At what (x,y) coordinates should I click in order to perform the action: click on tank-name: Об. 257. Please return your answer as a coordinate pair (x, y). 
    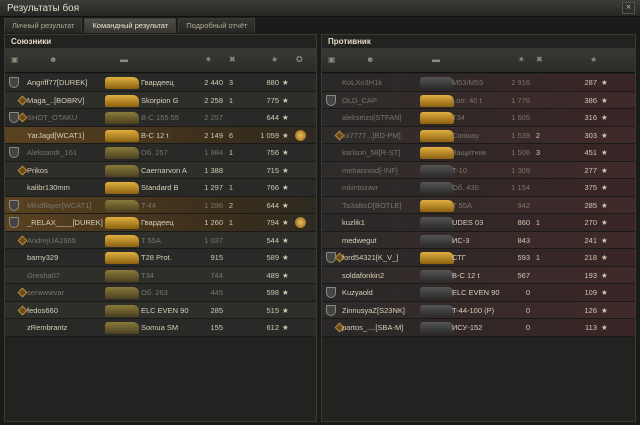
    Looking at the image, I should click on (154, 152).